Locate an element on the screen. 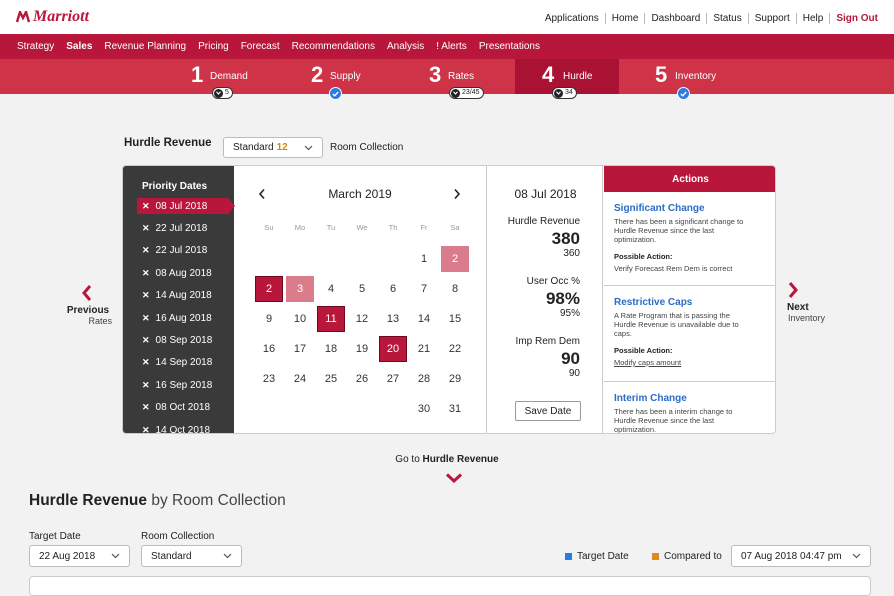 Image resolution: width=894 pixels, height=596 pixels. priority-date-item: ✕ 08 Aug 2018 is located at coordinates (182, 273).